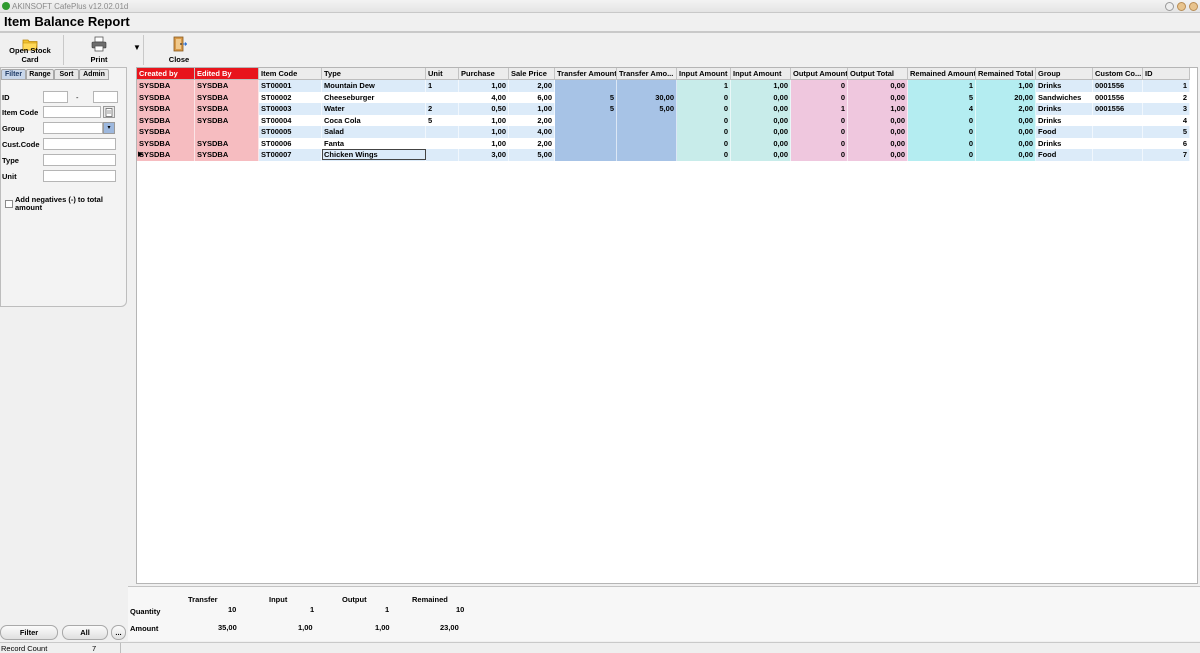 The width and height of the screenshot is (1200, 653). I want to click on column-header-group: Group, so click(1064, 74).